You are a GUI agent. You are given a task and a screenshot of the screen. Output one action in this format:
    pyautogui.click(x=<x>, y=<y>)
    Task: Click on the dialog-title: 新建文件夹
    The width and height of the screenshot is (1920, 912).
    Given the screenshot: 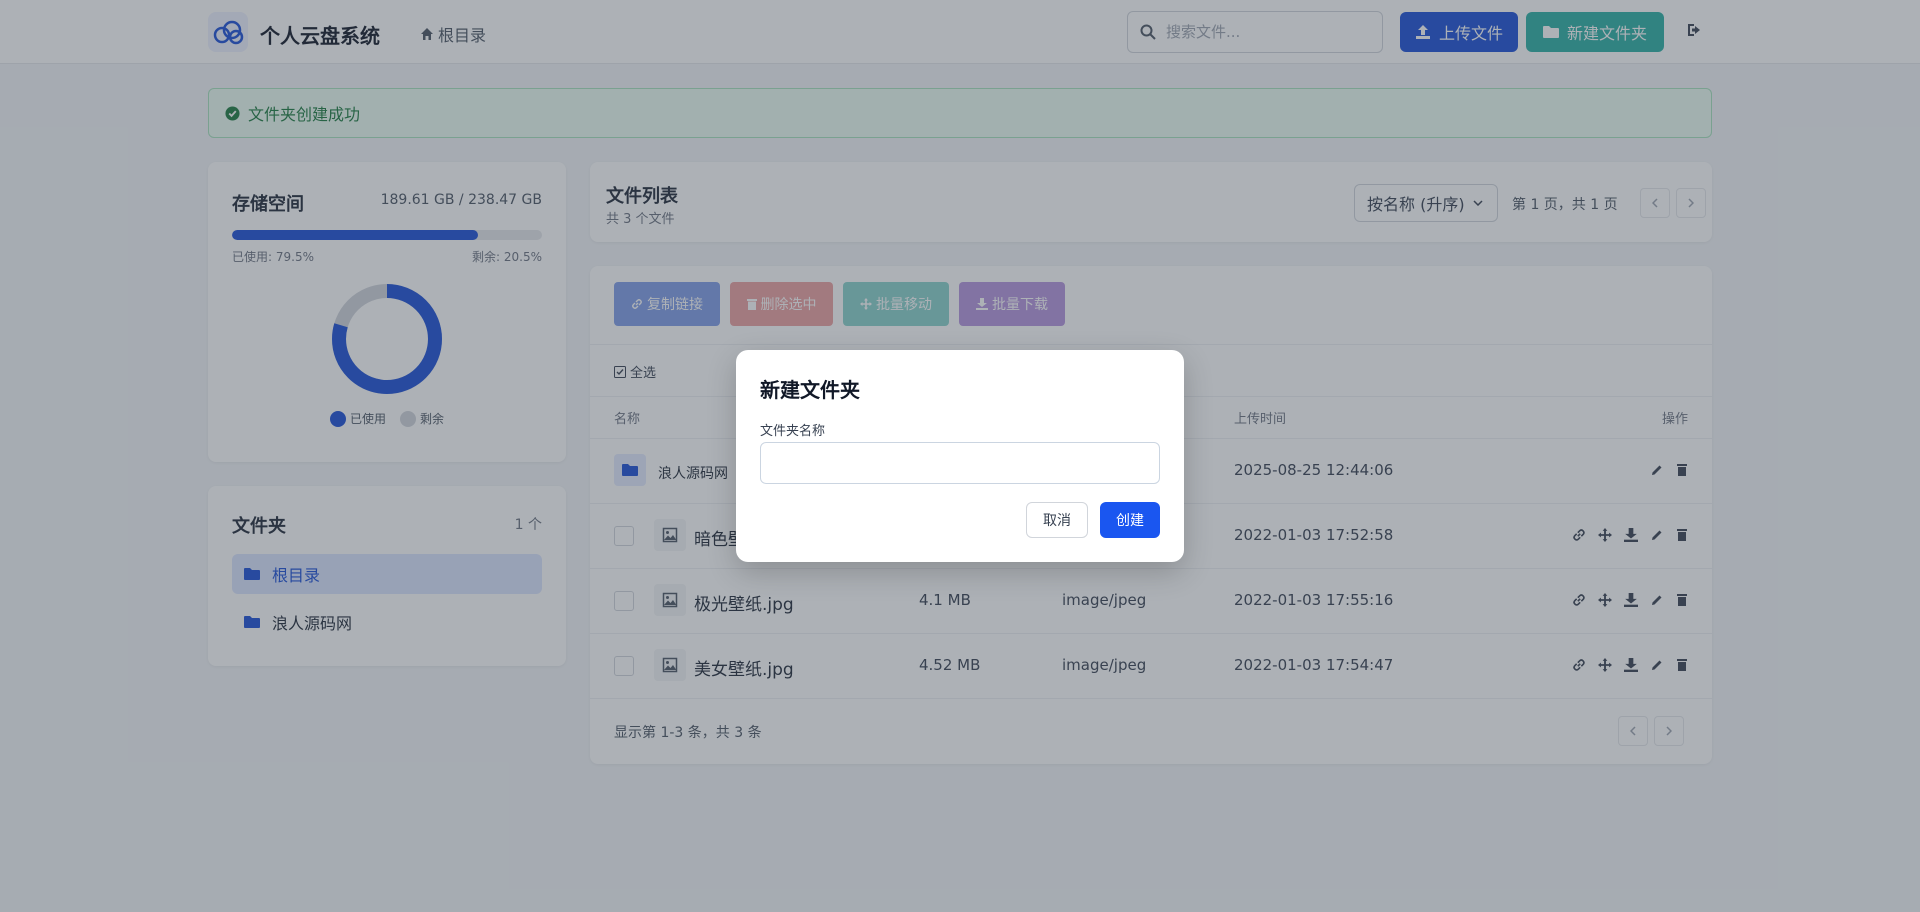 What is the action you would take?
    pyautogui.click(x=810, y=390)
    